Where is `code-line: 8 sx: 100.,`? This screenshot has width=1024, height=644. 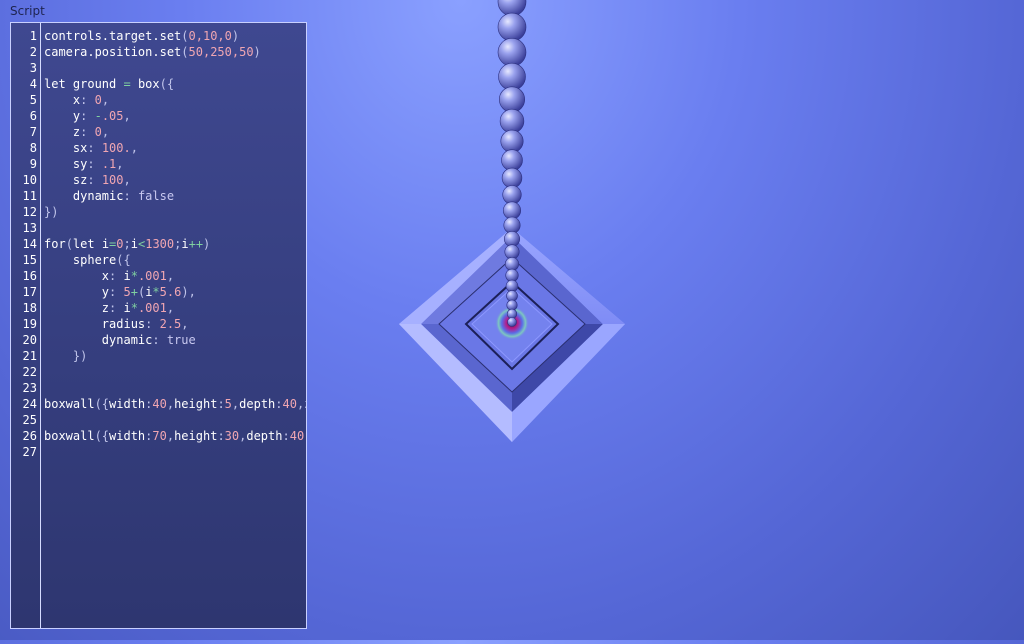 code-line: 8 sx: 100., is located at coordinates (158, 148).